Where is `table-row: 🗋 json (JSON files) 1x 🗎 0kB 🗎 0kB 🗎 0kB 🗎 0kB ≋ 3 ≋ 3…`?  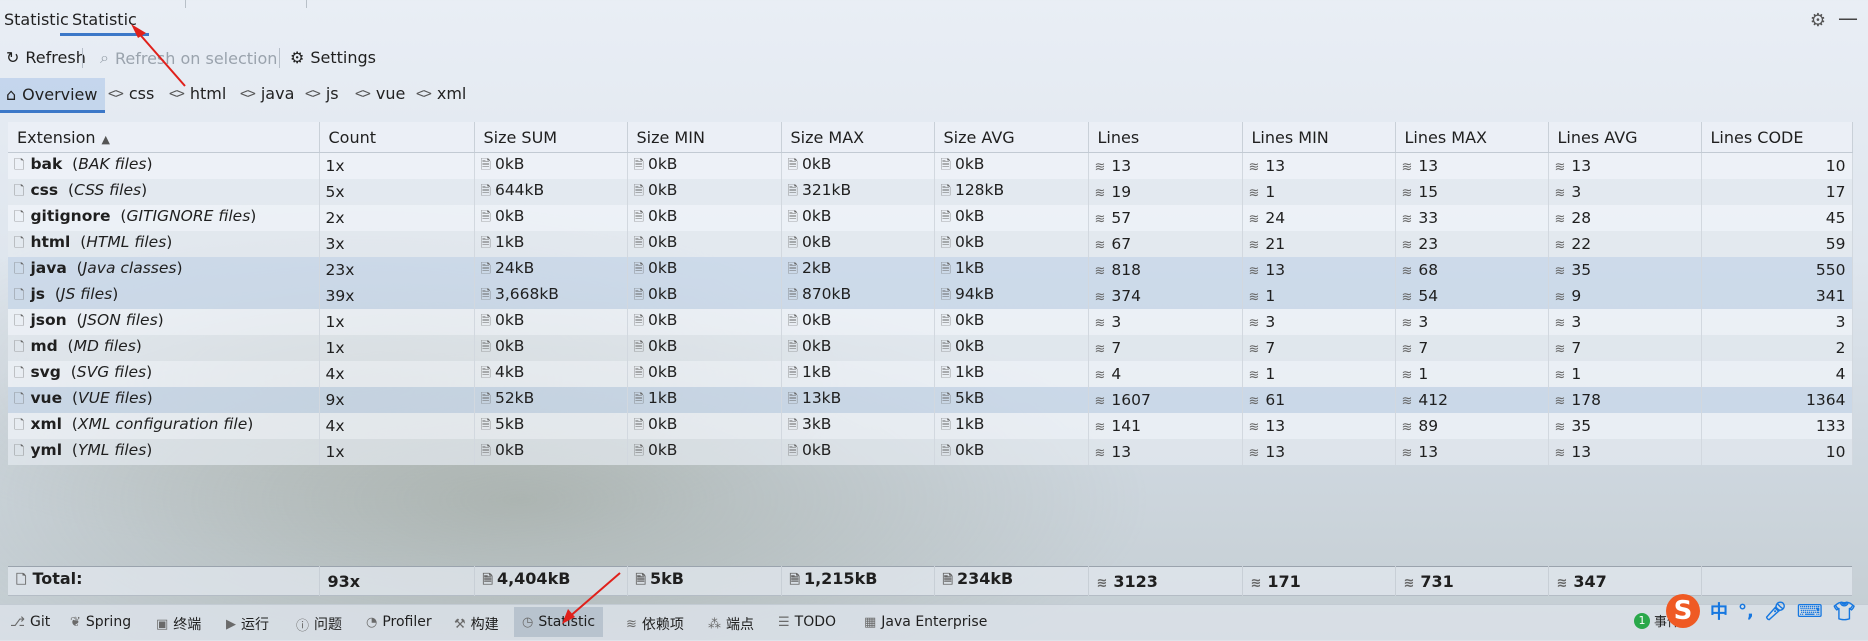 table-row: 🗋 json (JSON files) 1x 🗎 0kB 🗎 0kB 🗎 0kB 🗎 0kB ≋ 3 ≋ 3… is located at coordinates (930, 322).